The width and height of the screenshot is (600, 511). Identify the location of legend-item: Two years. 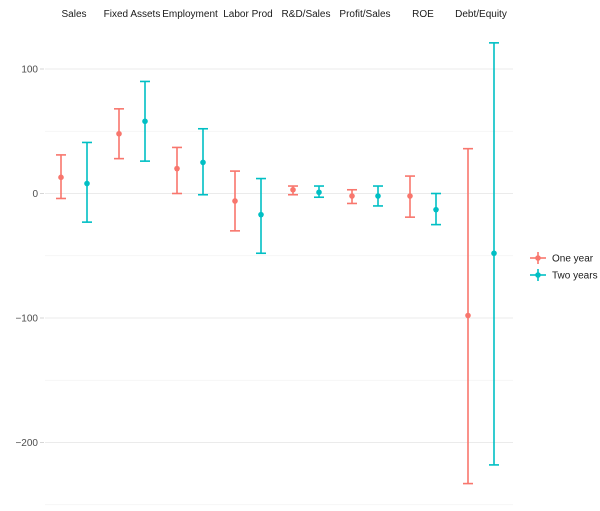
(564, 275).